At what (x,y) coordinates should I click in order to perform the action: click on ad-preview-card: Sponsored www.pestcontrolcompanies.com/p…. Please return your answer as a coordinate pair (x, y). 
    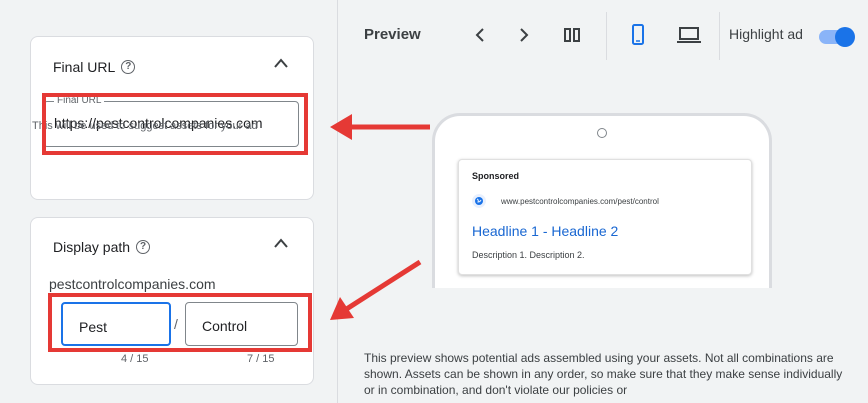
    Looking at the image, I should click on (605, 217).